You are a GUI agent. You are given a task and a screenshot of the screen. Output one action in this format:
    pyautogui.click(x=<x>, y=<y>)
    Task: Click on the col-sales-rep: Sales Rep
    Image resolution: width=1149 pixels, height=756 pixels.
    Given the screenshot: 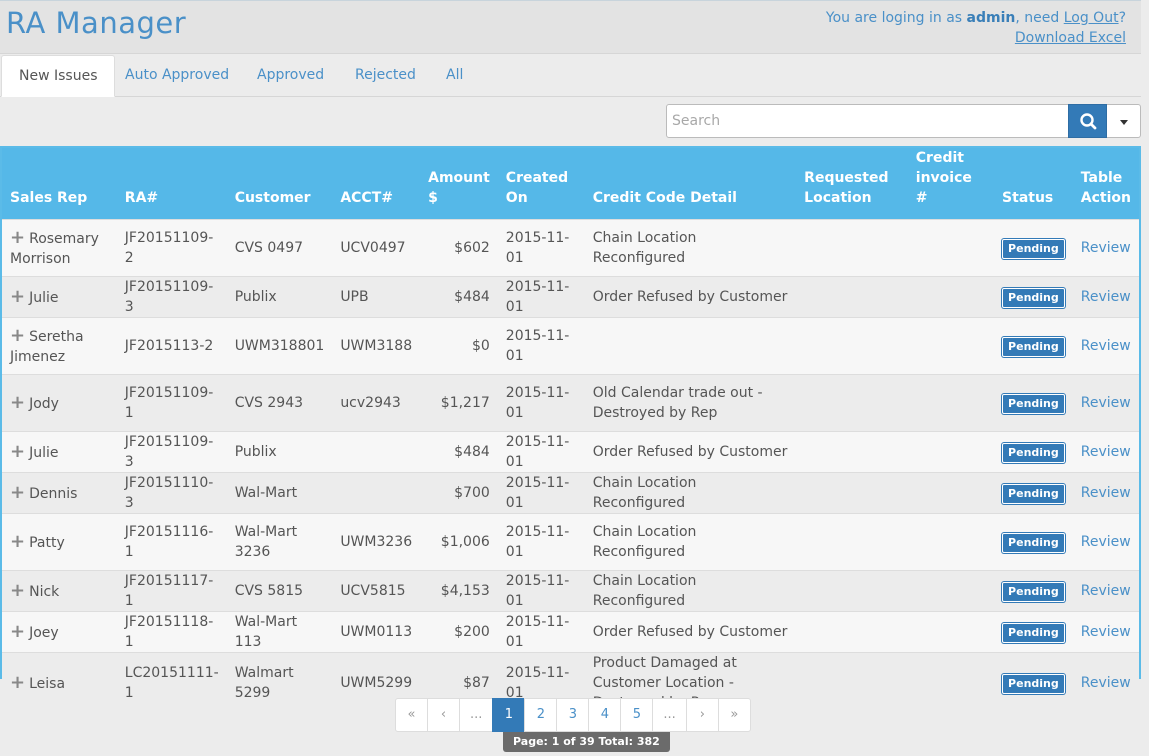 What is the action you would take?
    pyautogui.click(x=59, y=184)
    